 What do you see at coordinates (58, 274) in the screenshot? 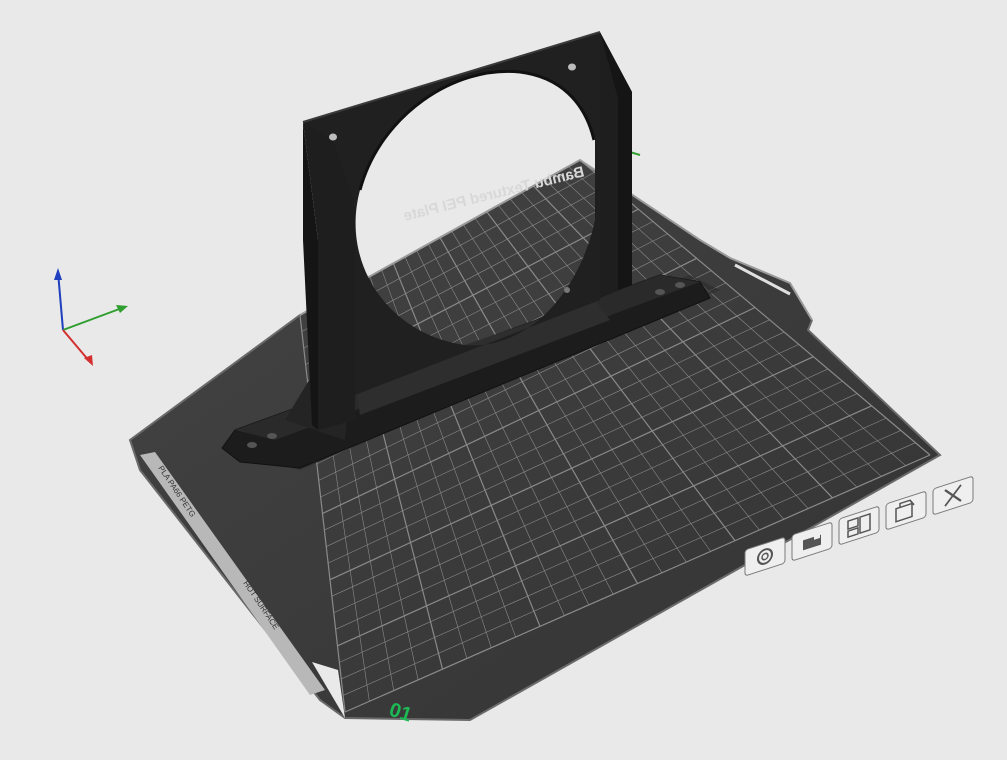
I see `z-axis-arrow-icon` at bounding box center [58, 274].